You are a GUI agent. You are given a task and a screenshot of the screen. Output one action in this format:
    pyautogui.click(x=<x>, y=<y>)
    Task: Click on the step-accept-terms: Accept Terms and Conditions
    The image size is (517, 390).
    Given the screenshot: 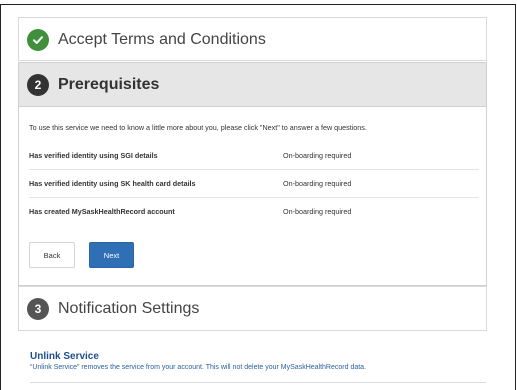 What is the action you would take?
    pyautogui.click(x=252, y=39)
    